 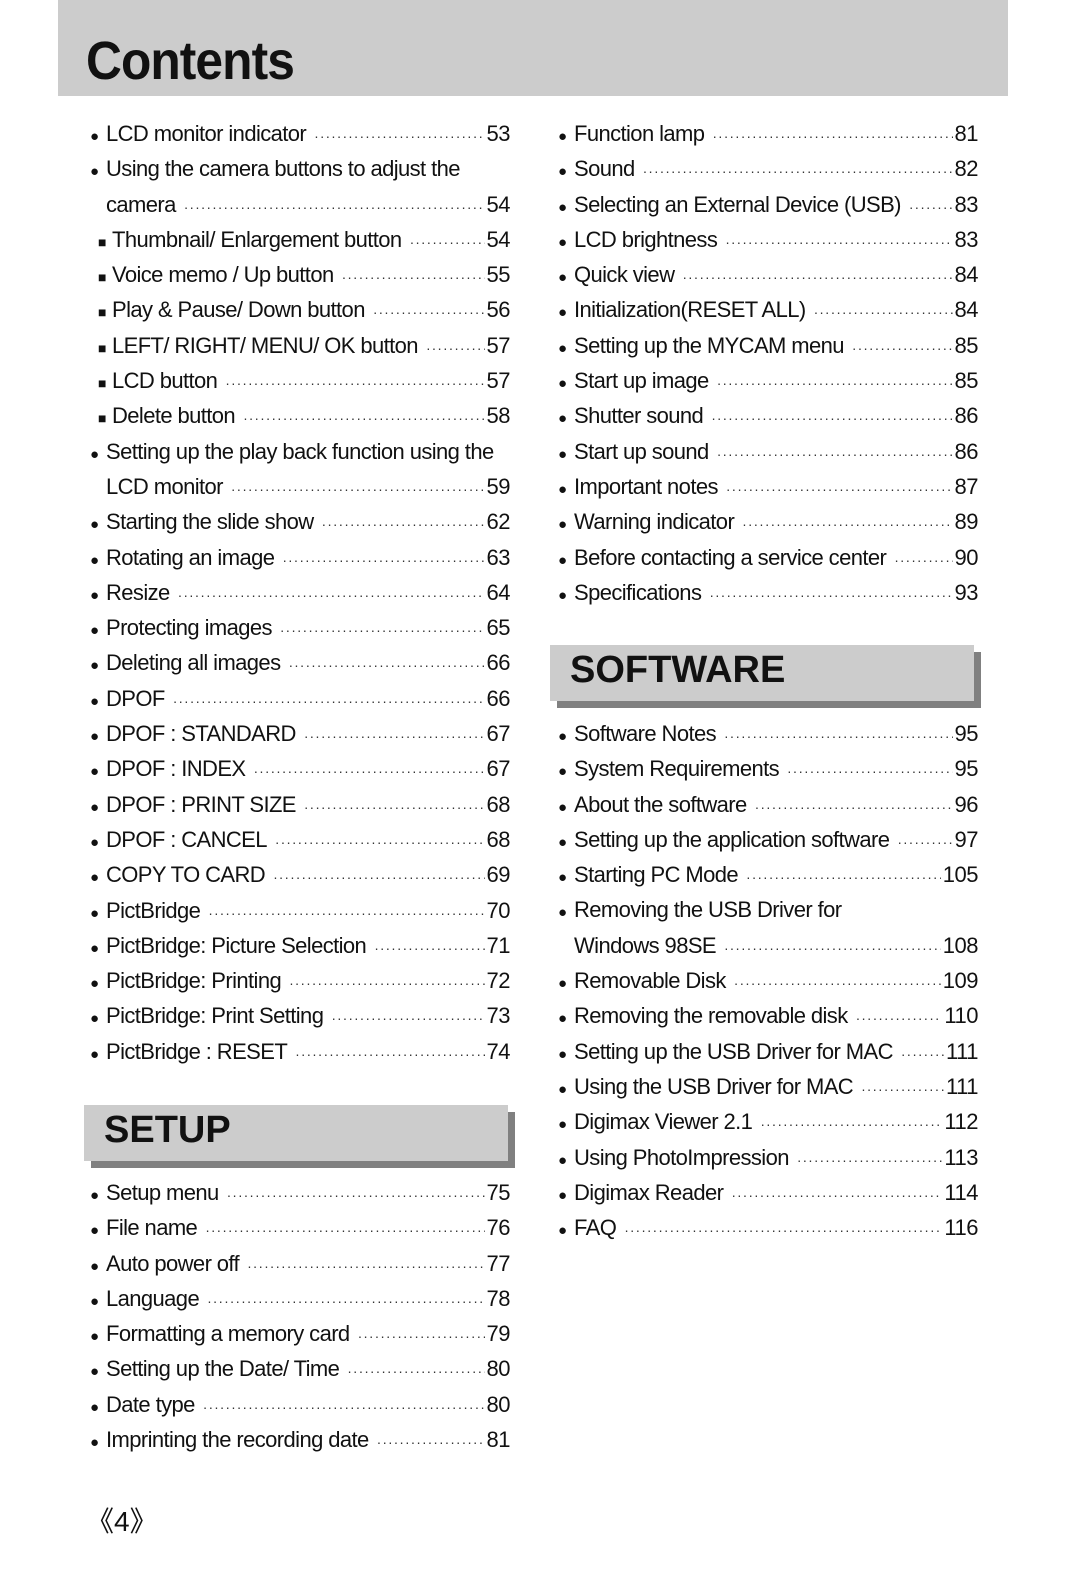 What do you see at coordinates (300, 279) in the screenshot?
I see `toc-entry: ■ Voice memo / Up button 55` at bounding box center [300, 279].